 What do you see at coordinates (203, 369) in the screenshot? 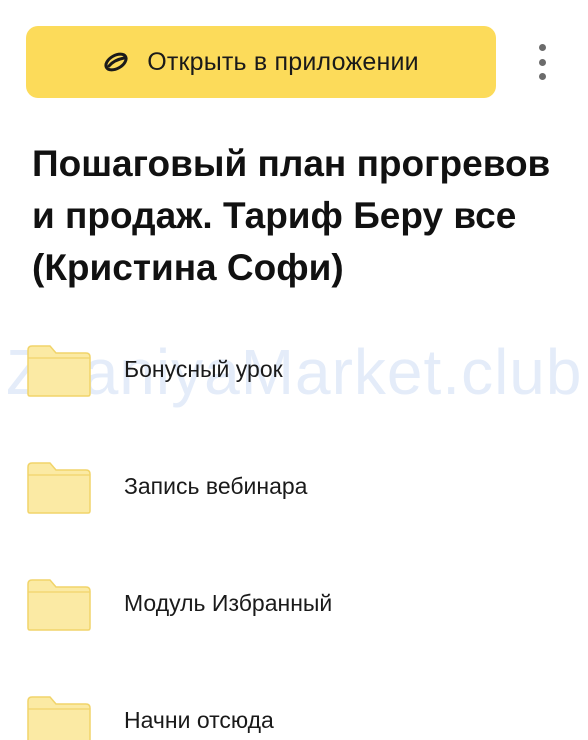
I see `item-name: Бонусный урок` at bounding box center [203, 369].